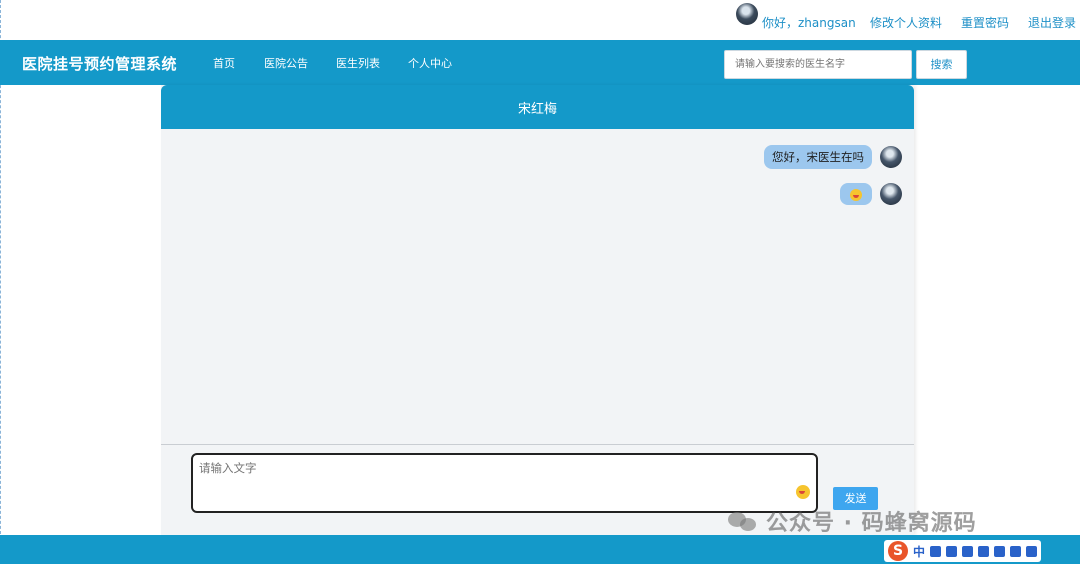  What do you see at coordinates (1016, 551) in the screenshot?
I see `ime-apps-icon` at bounding box center [1016, 551].